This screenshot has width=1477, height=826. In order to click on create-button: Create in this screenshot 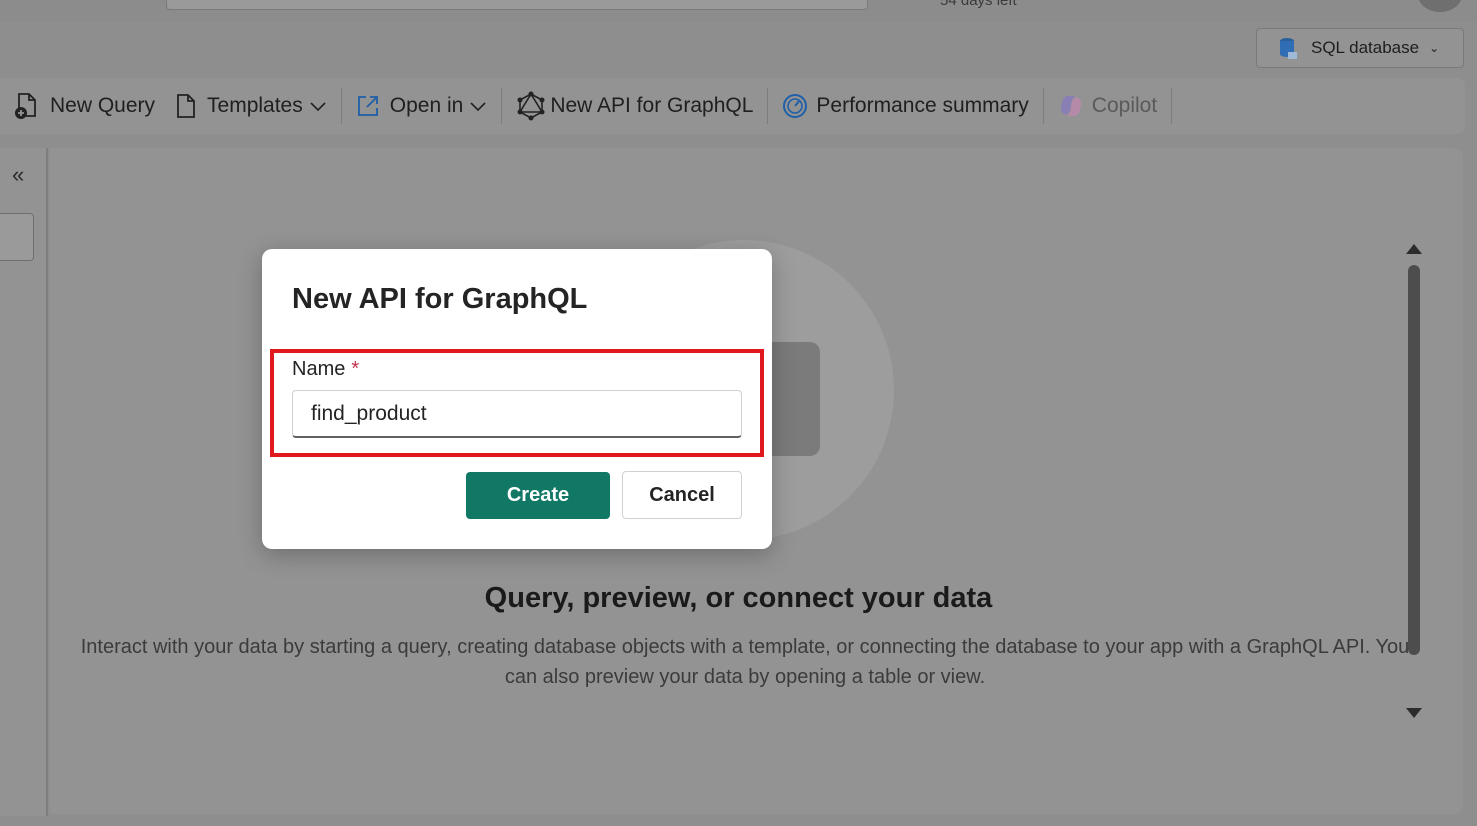, I will do `click(538, 495)`.